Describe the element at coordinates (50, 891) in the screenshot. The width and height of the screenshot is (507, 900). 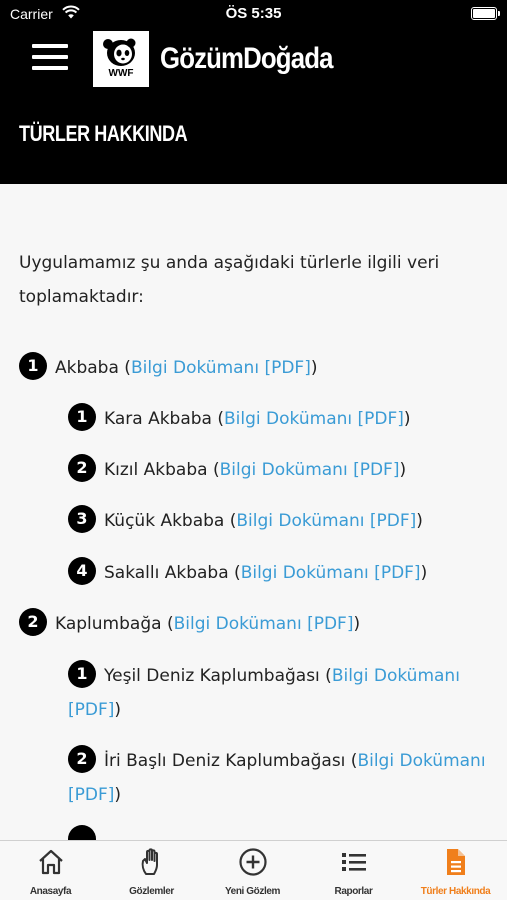
I see `tab-label: Anasayfa` at that location.